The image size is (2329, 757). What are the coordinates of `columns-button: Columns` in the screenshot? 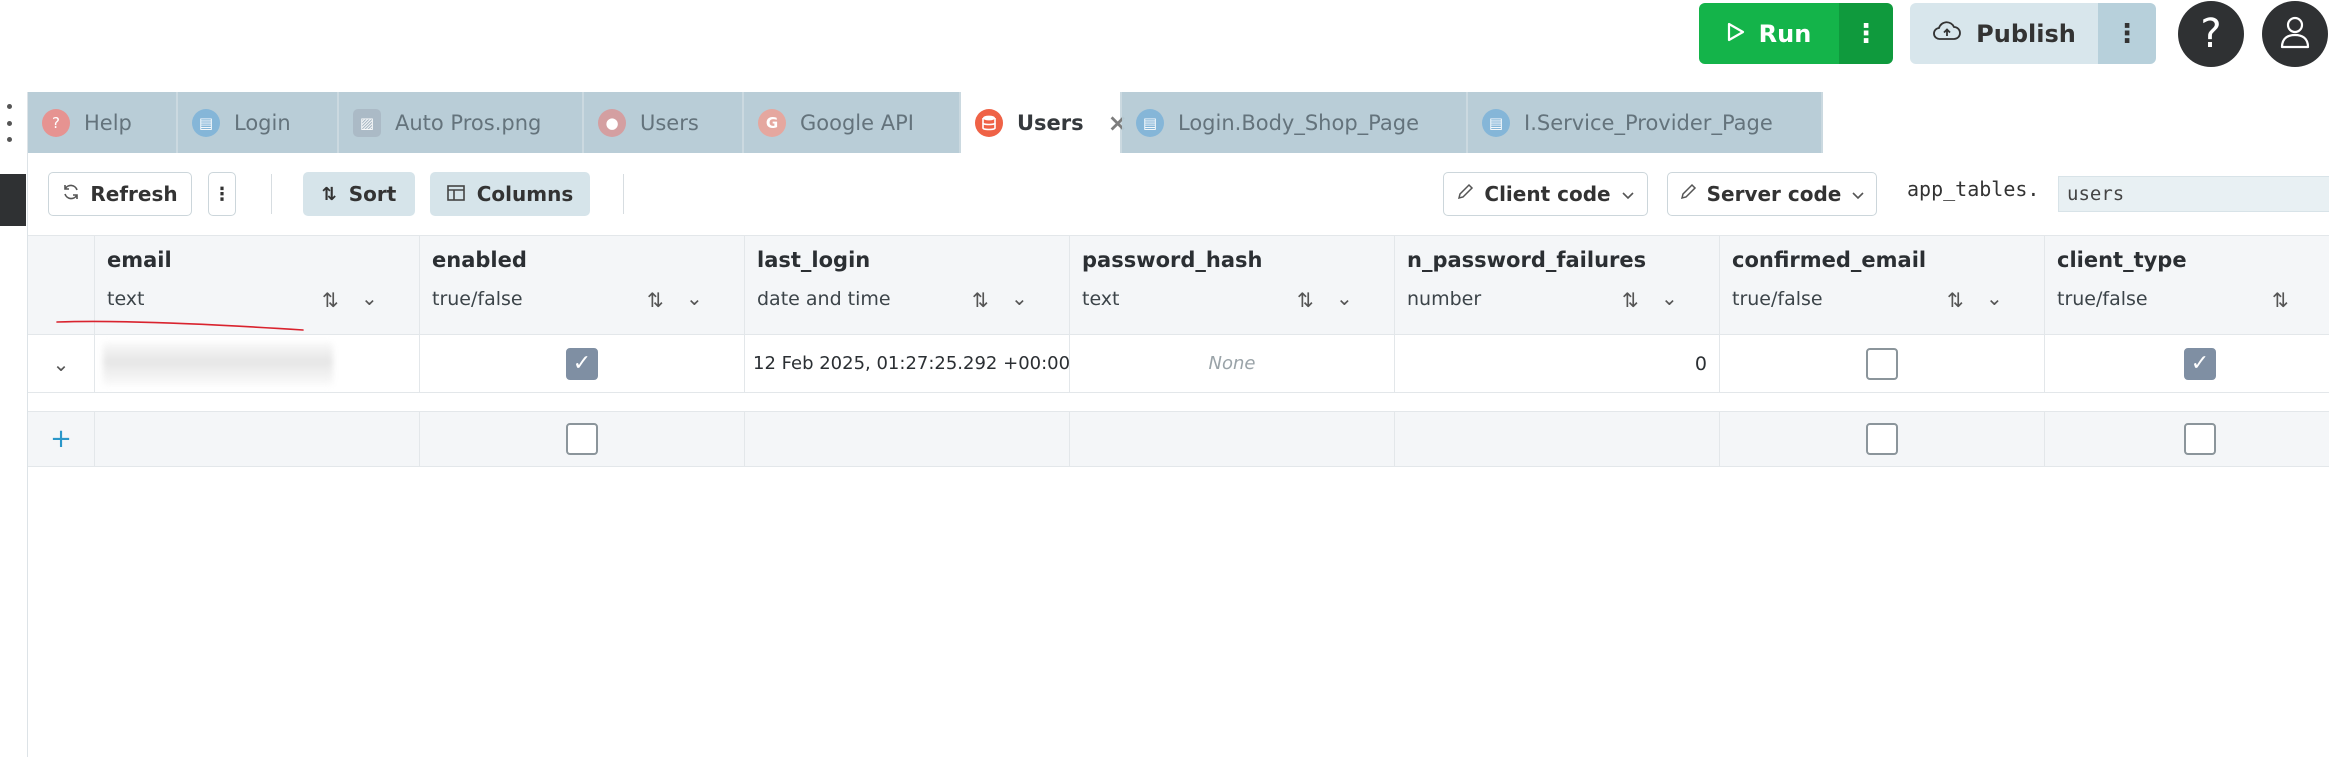 It's located at (510, 194).